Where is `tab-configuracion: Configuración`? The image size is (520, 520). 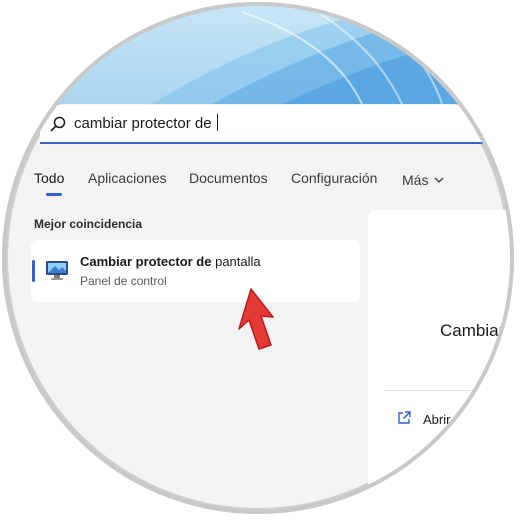 tab-configuracion: Configuración is located at coordinates (334, 178).